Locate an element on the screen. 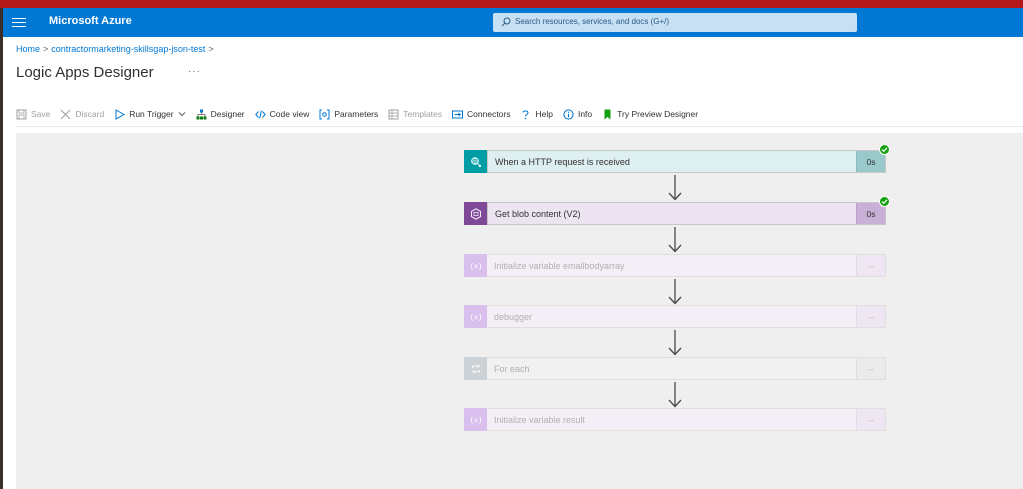 This screenshot has height=489, width=1023. close-icon is located at coordinates (66, 114).